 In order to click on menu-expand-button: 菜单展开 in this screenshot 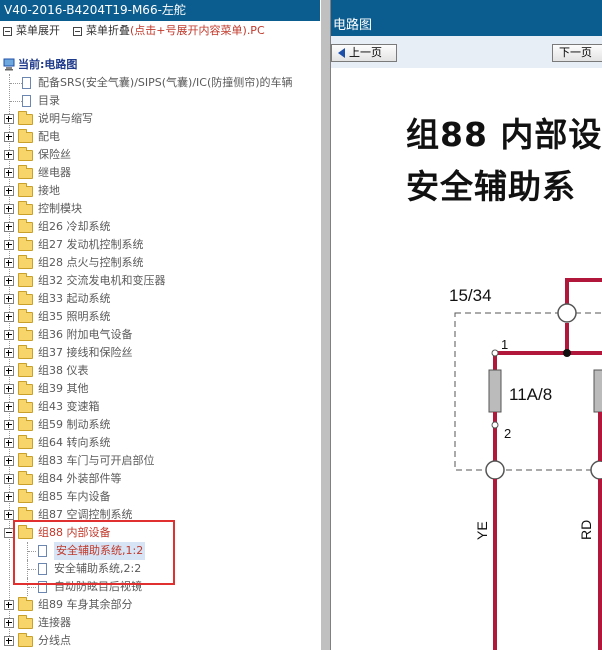, I will do `click(31, 31)`.